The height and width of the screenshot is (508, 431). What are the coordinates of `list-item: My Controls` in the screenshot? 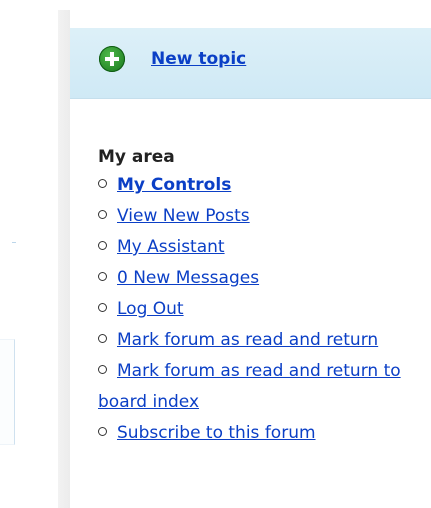 It's located at (258, 185).